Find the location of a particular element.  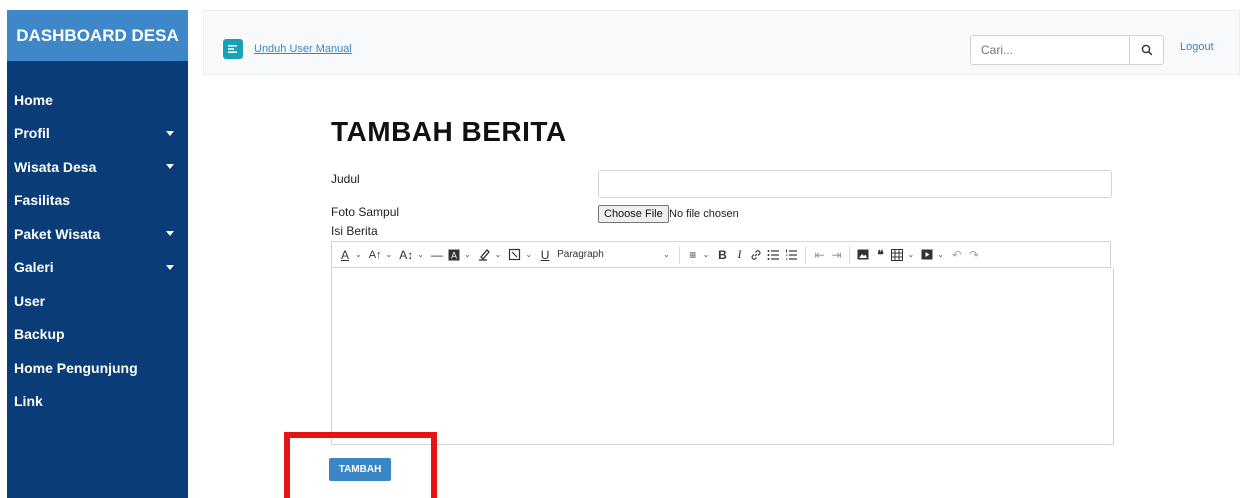

sidebar-item-label: Backup is located at coordinates (39, 334).